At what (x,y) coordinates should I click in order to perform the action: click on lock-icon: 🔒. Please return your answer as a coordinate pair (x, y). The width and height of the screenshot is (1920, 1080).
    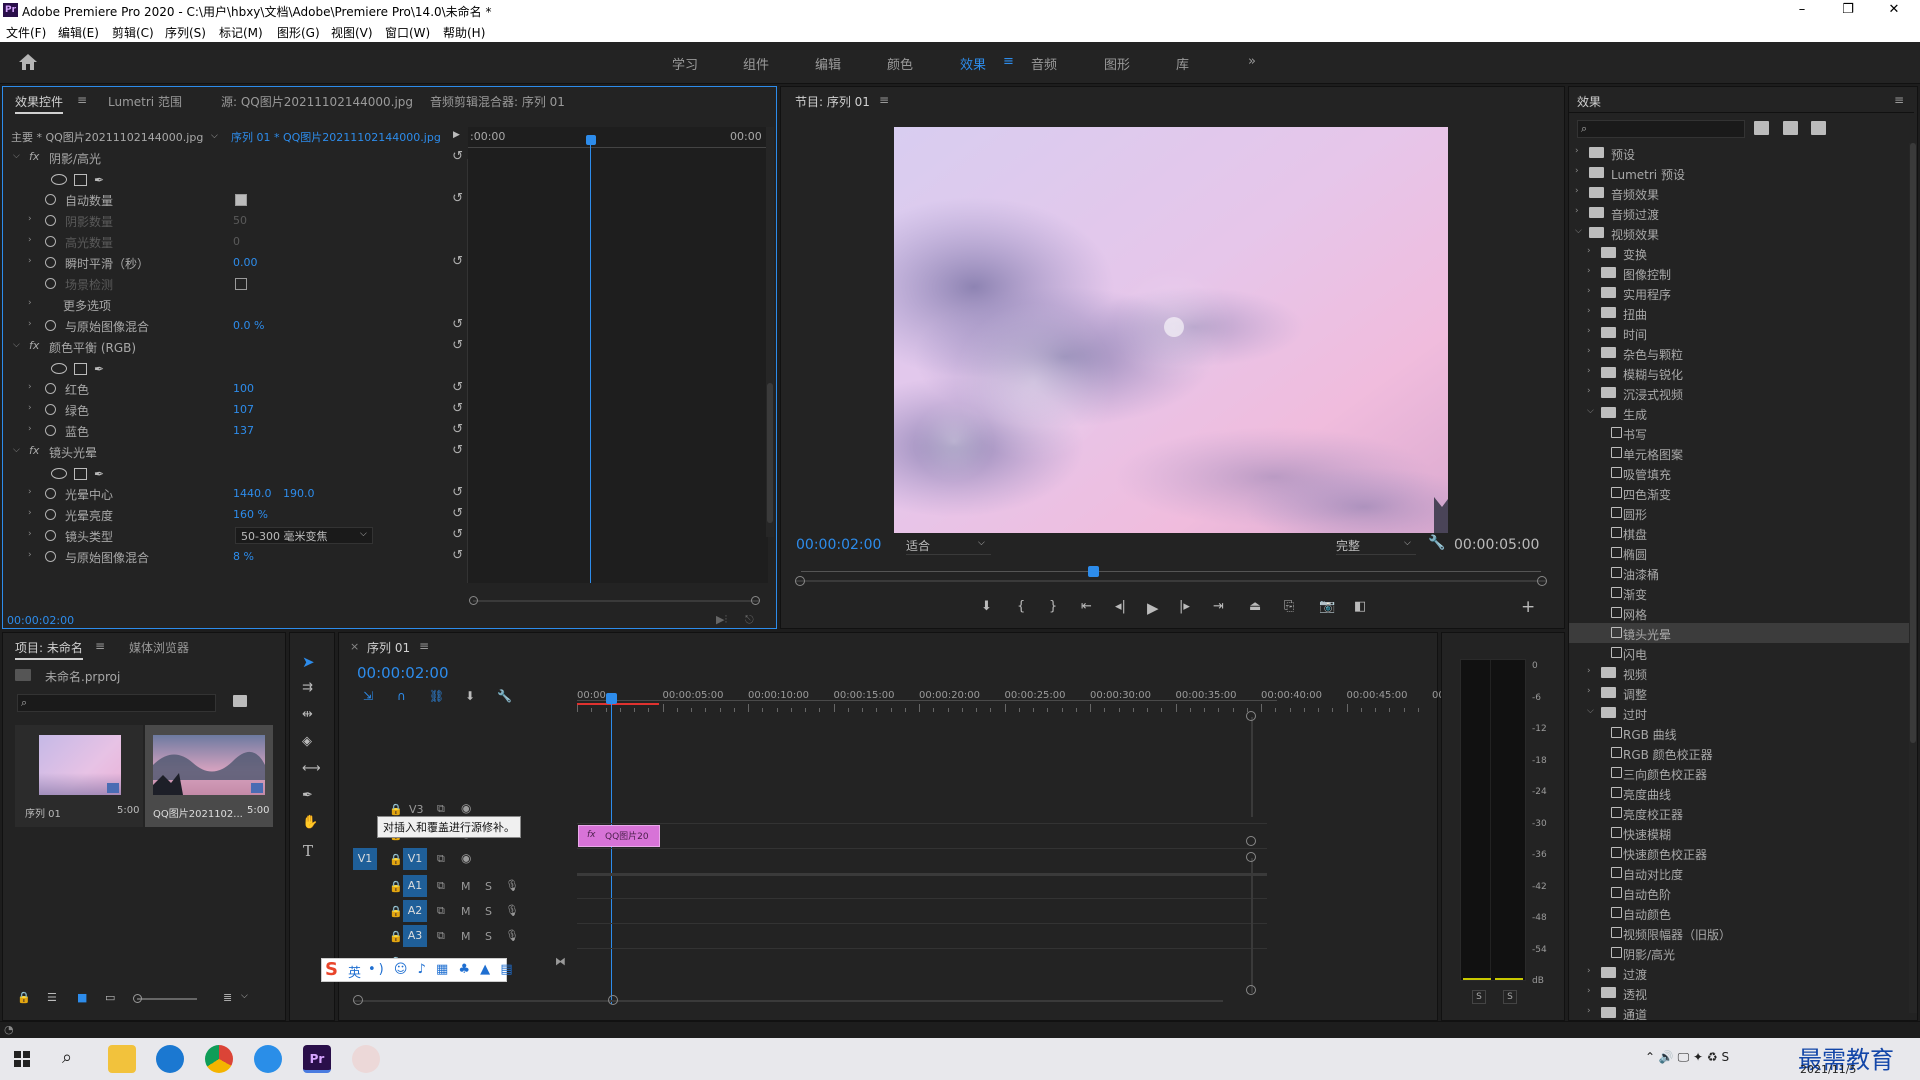
    Looking at the image, I should click on (396, 809).